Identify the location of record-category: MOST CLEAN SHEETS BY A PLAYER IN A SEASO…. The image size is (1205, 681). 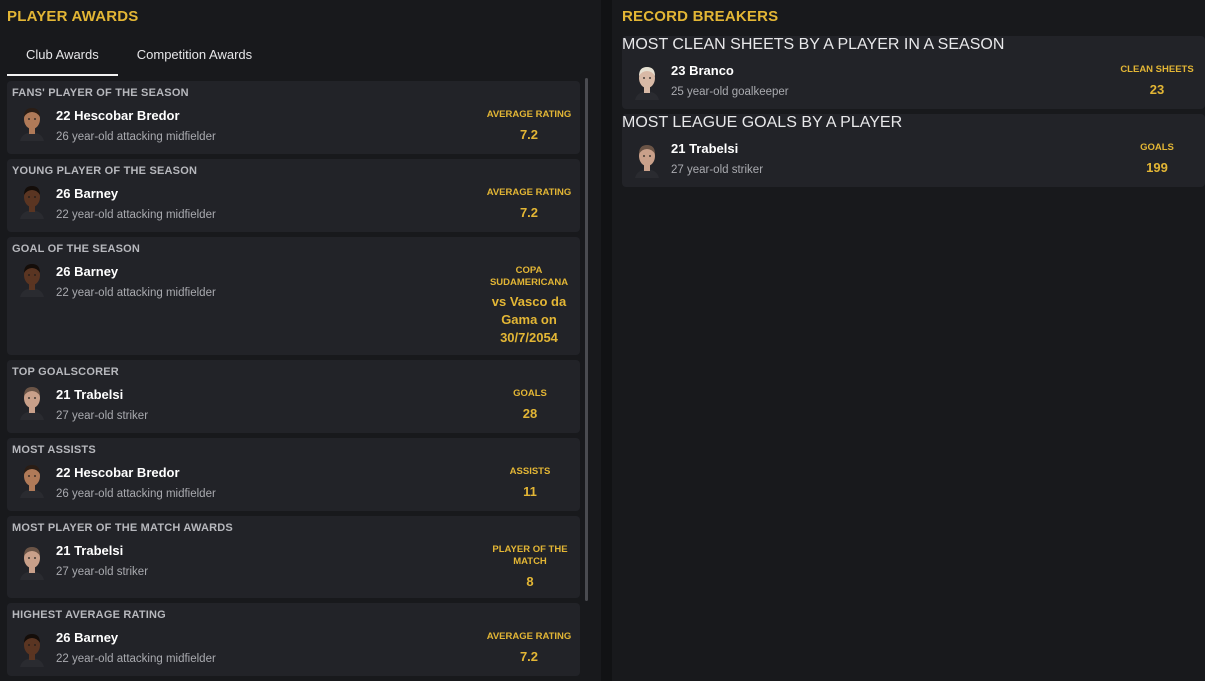
(813, 44).